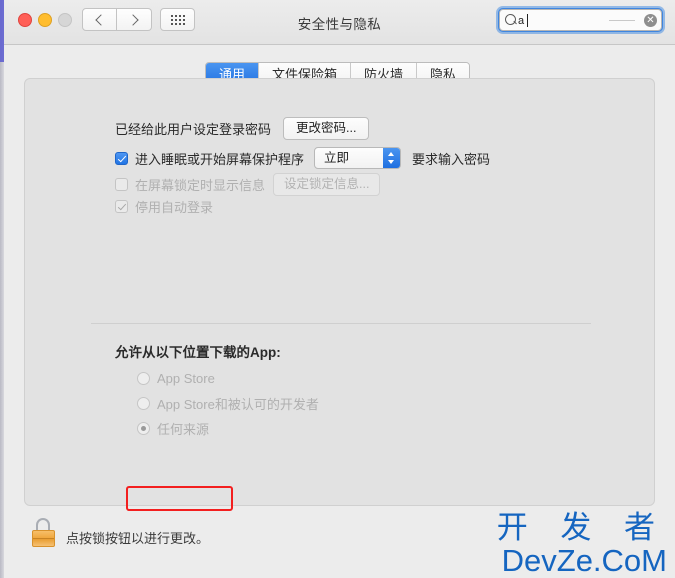 Image resolution: width=675 pixels, height=578 pixels. I want to click on radio-option-anywhere: 任何来源, so click(228, 428).